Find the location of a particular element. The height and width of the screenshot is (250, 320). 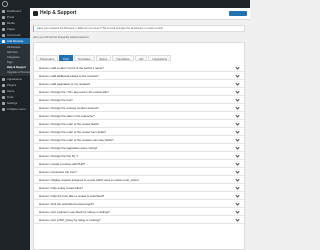

faq-item: How do I add pagination to my reviews? is located at coordinates (139, 84).